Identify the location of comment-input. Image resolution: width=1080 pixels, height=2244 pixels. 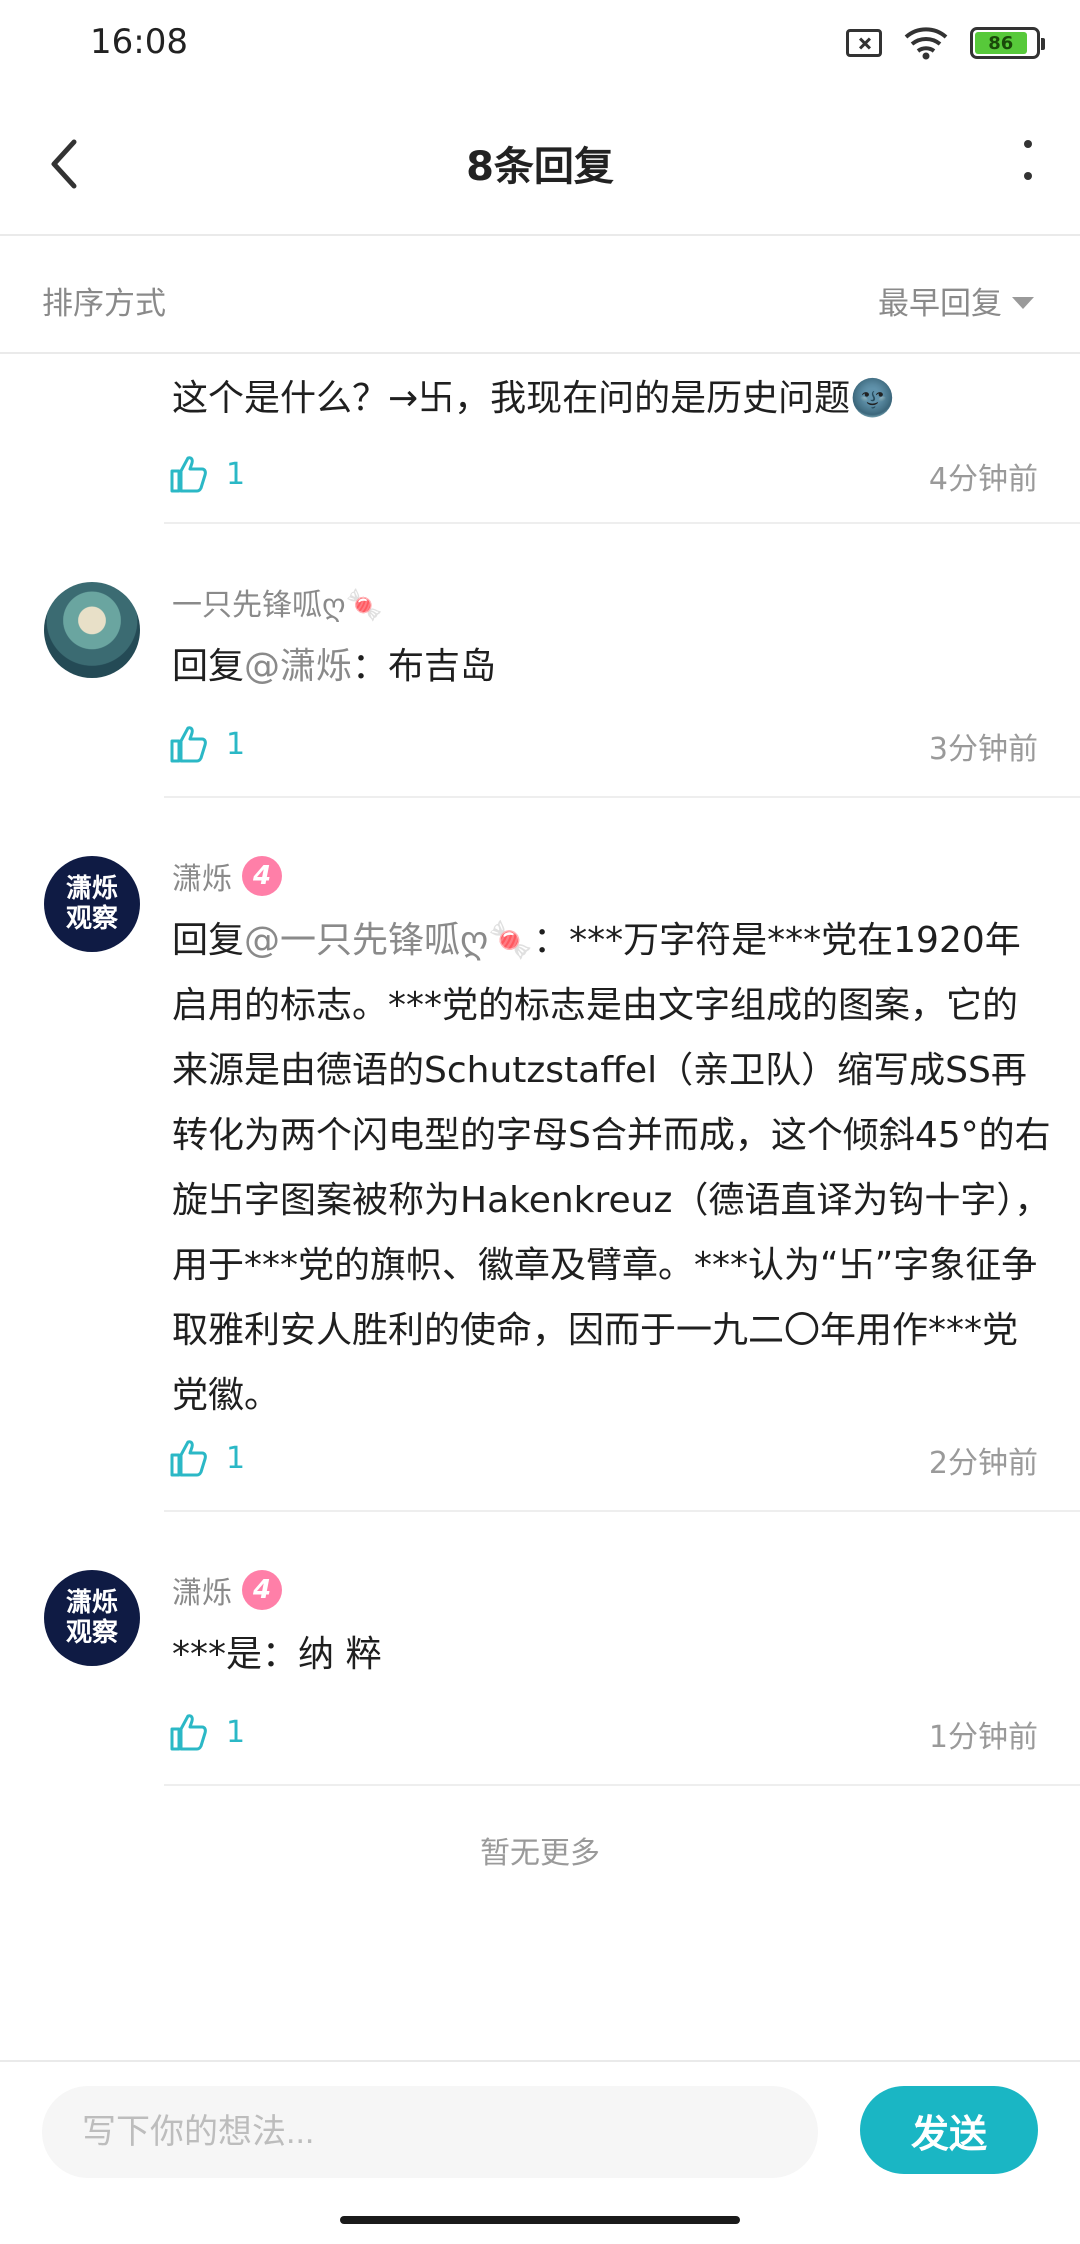
(430, 2132).